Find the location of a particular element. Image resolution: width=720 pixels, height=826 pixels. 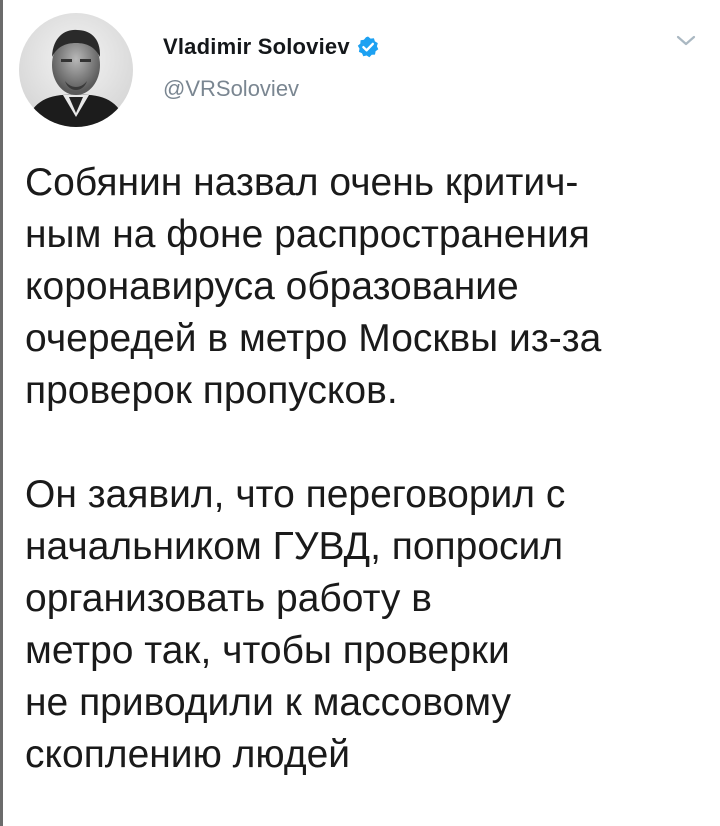

tweet-text-line: начальником ГУВД, попросил is located at coordinates (294, 546).